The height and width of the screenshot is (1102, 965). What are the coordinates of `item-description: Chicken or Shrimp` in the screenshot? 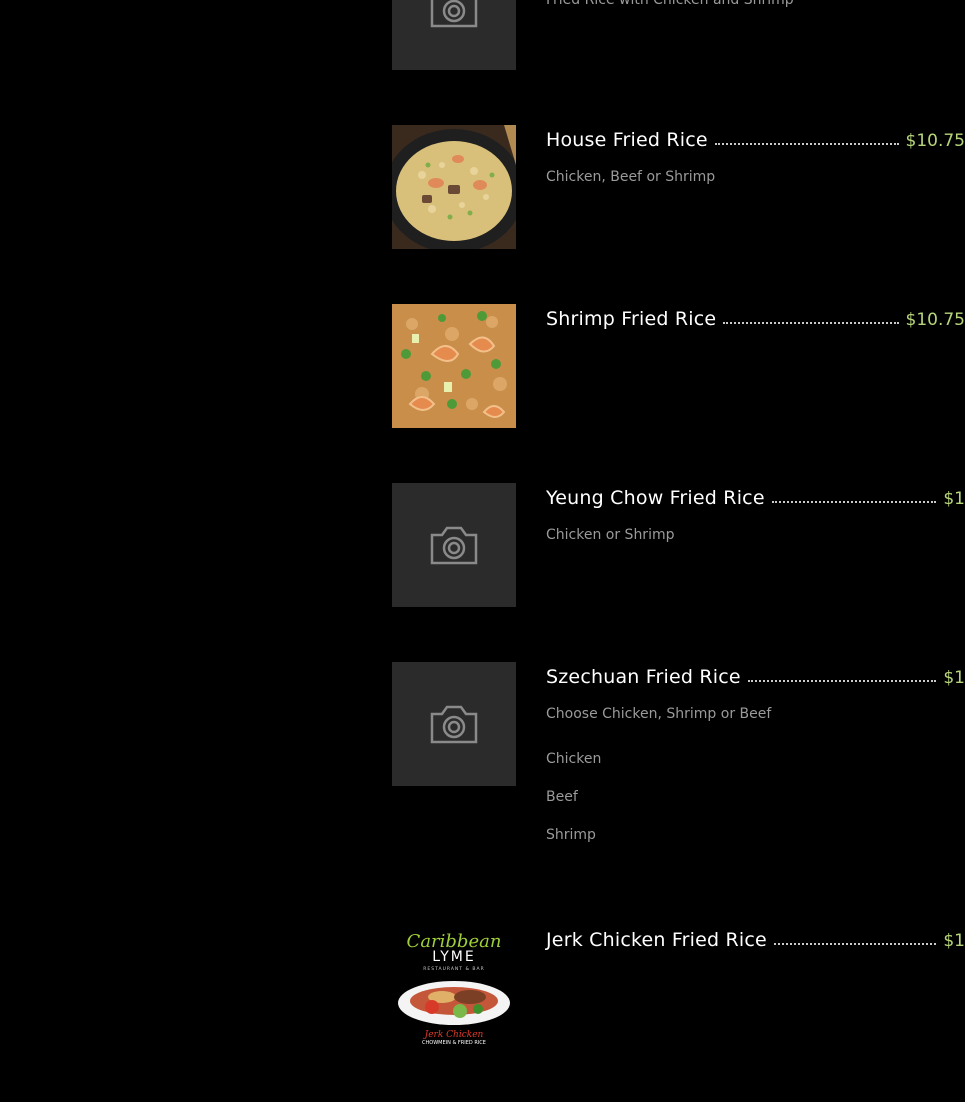 It's located at (610, 535).